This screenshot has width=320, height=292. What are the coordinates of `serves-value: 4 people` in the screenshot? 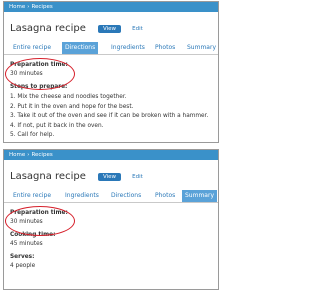 It's located at (23, 266).